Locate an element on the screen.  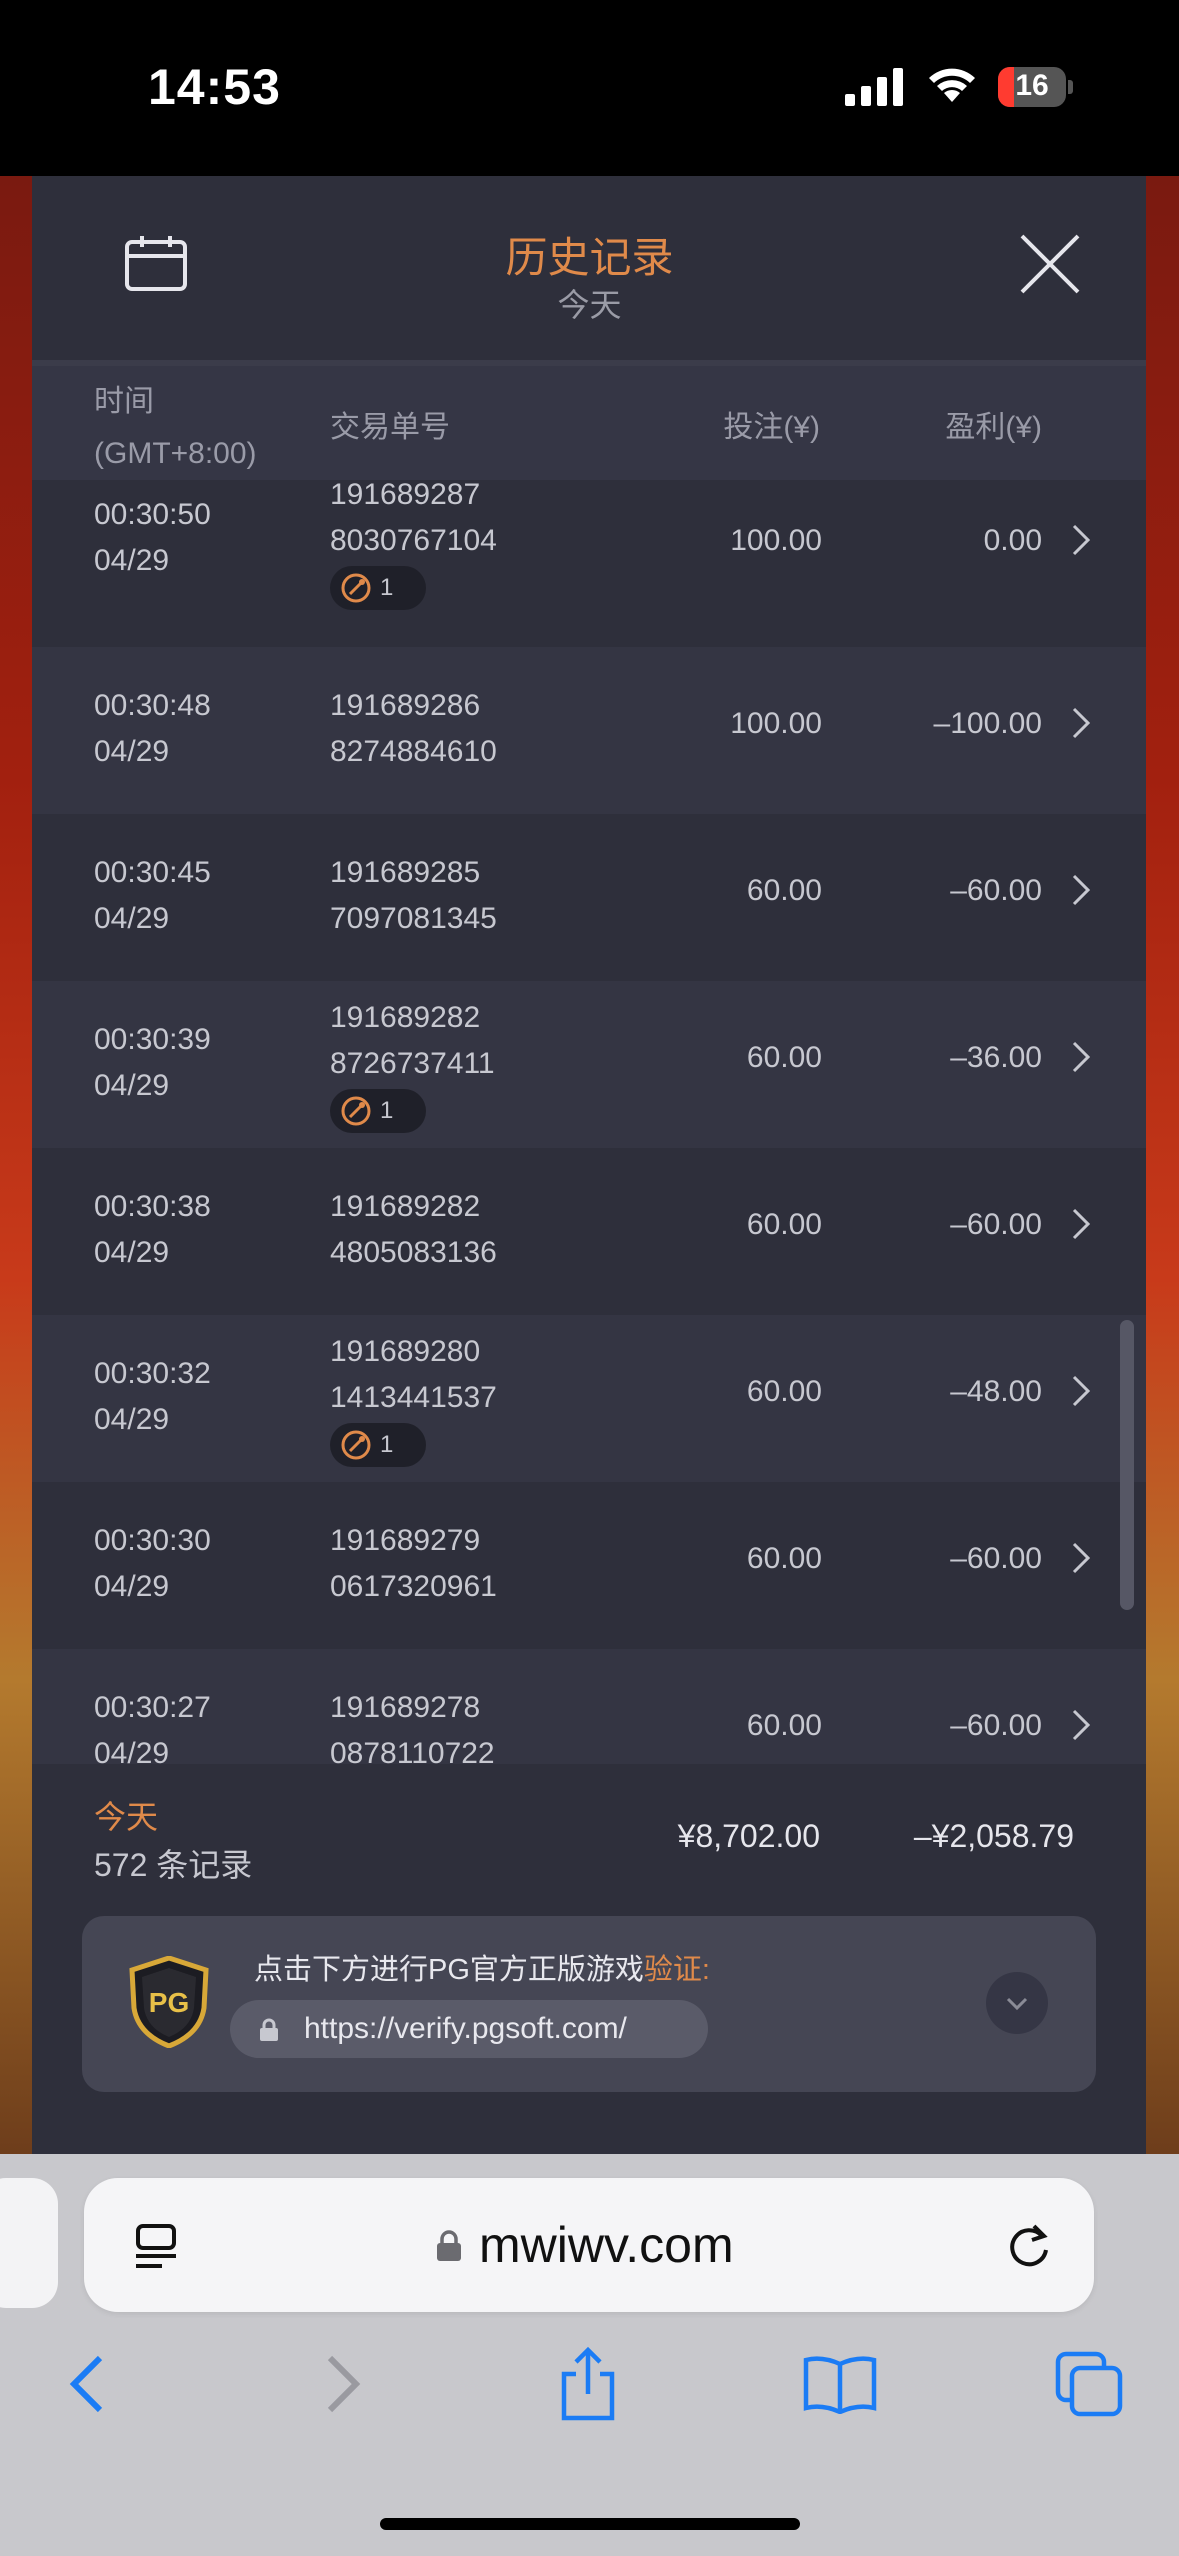
address-bar: mwiwv.com is located at coordinates (589, 2245).